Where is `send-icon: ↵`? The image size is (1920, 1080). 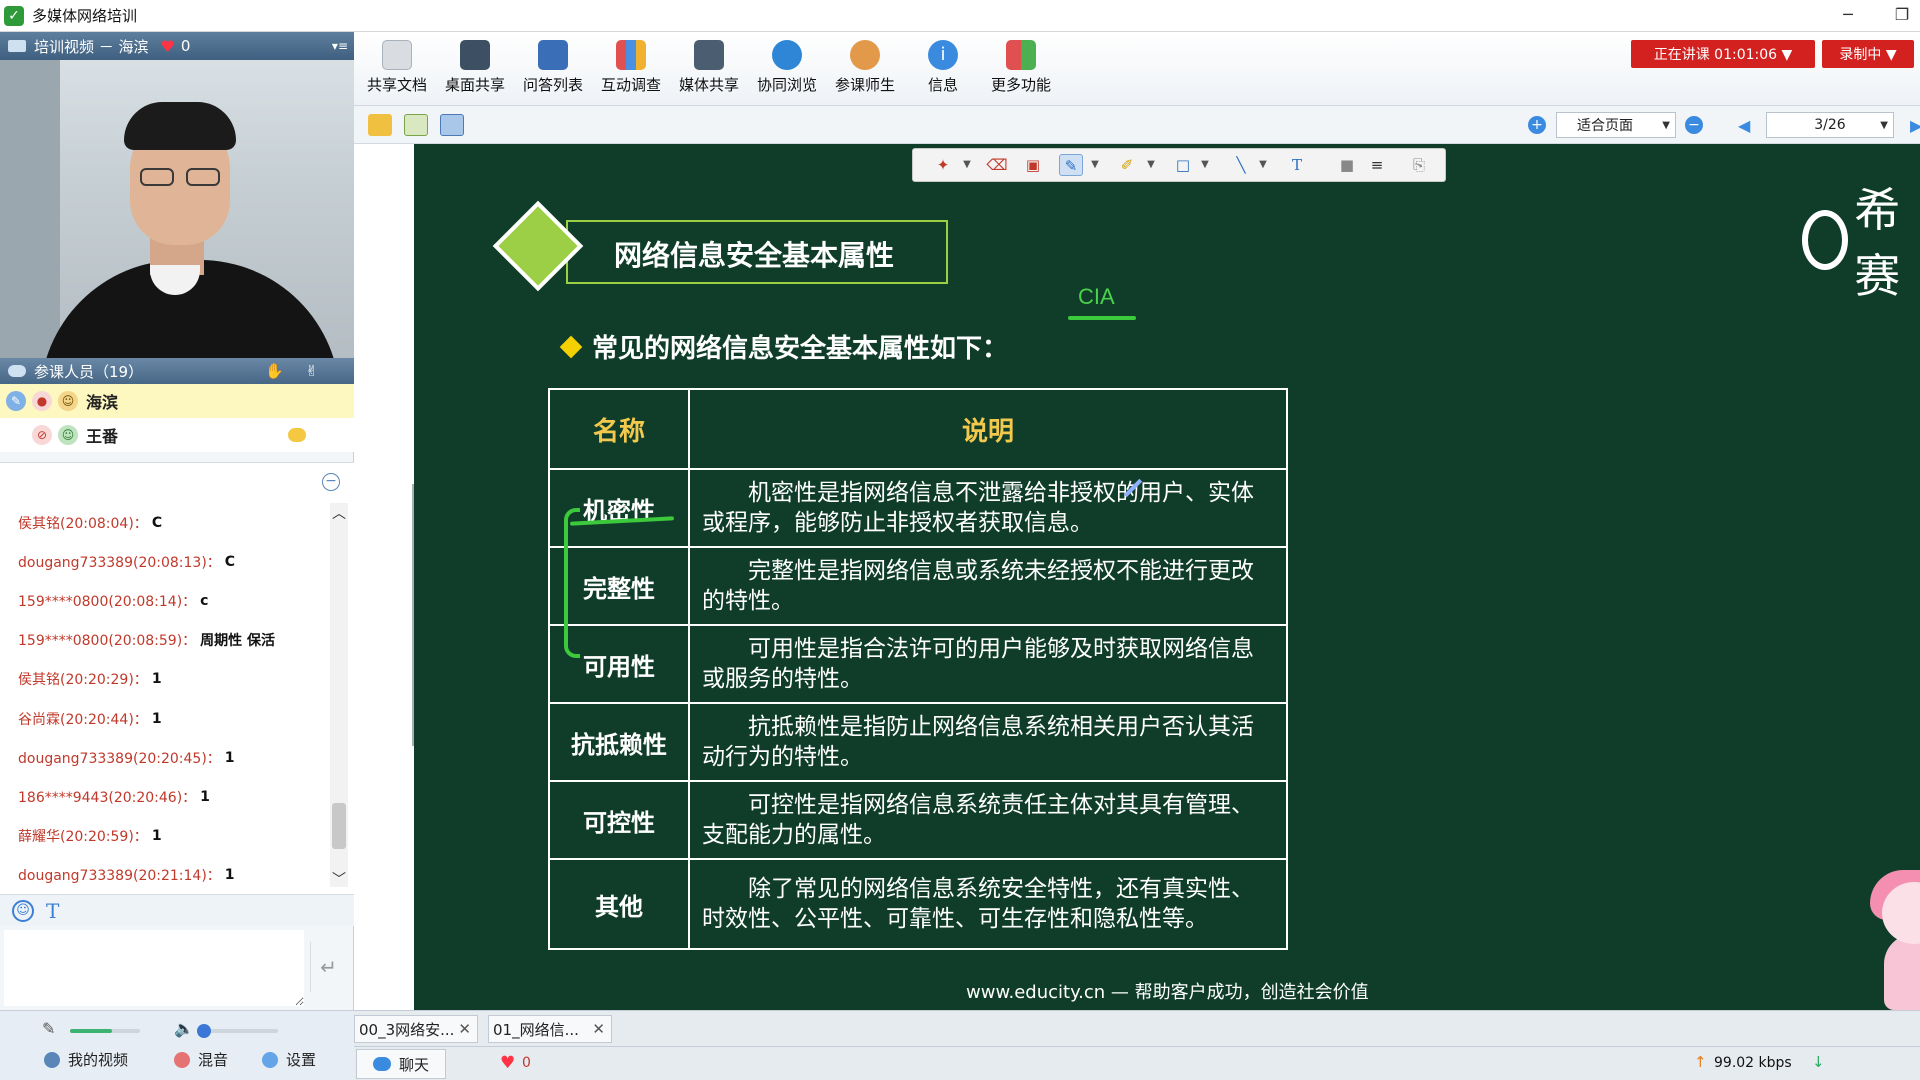
send-icon: ↵ is located at coordinates (328, 967).